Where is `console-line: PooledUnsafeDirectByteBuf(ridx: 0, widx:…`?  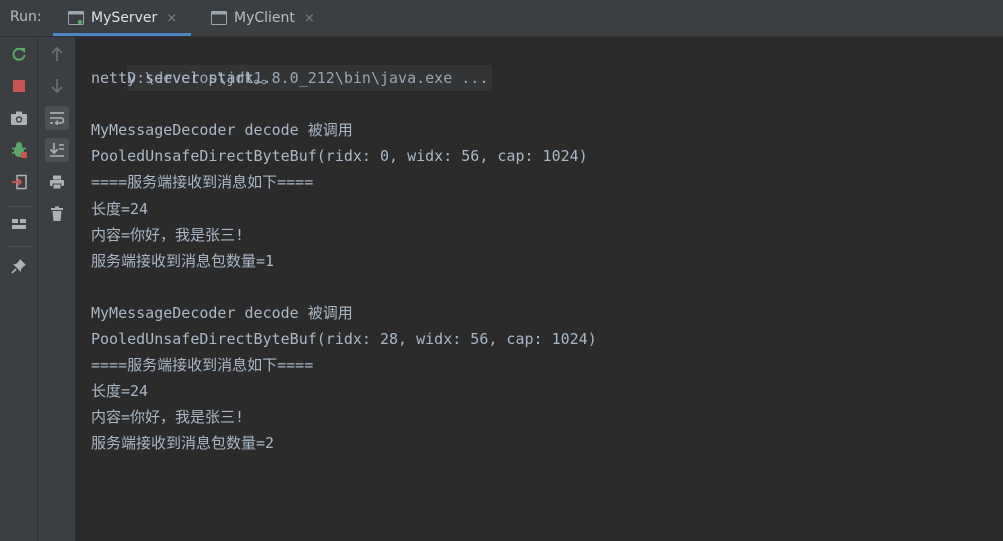
console-line: PooledUnsafeDirectByteBuf(ridx: 0, widx:… is located at coordinates (339, 156).